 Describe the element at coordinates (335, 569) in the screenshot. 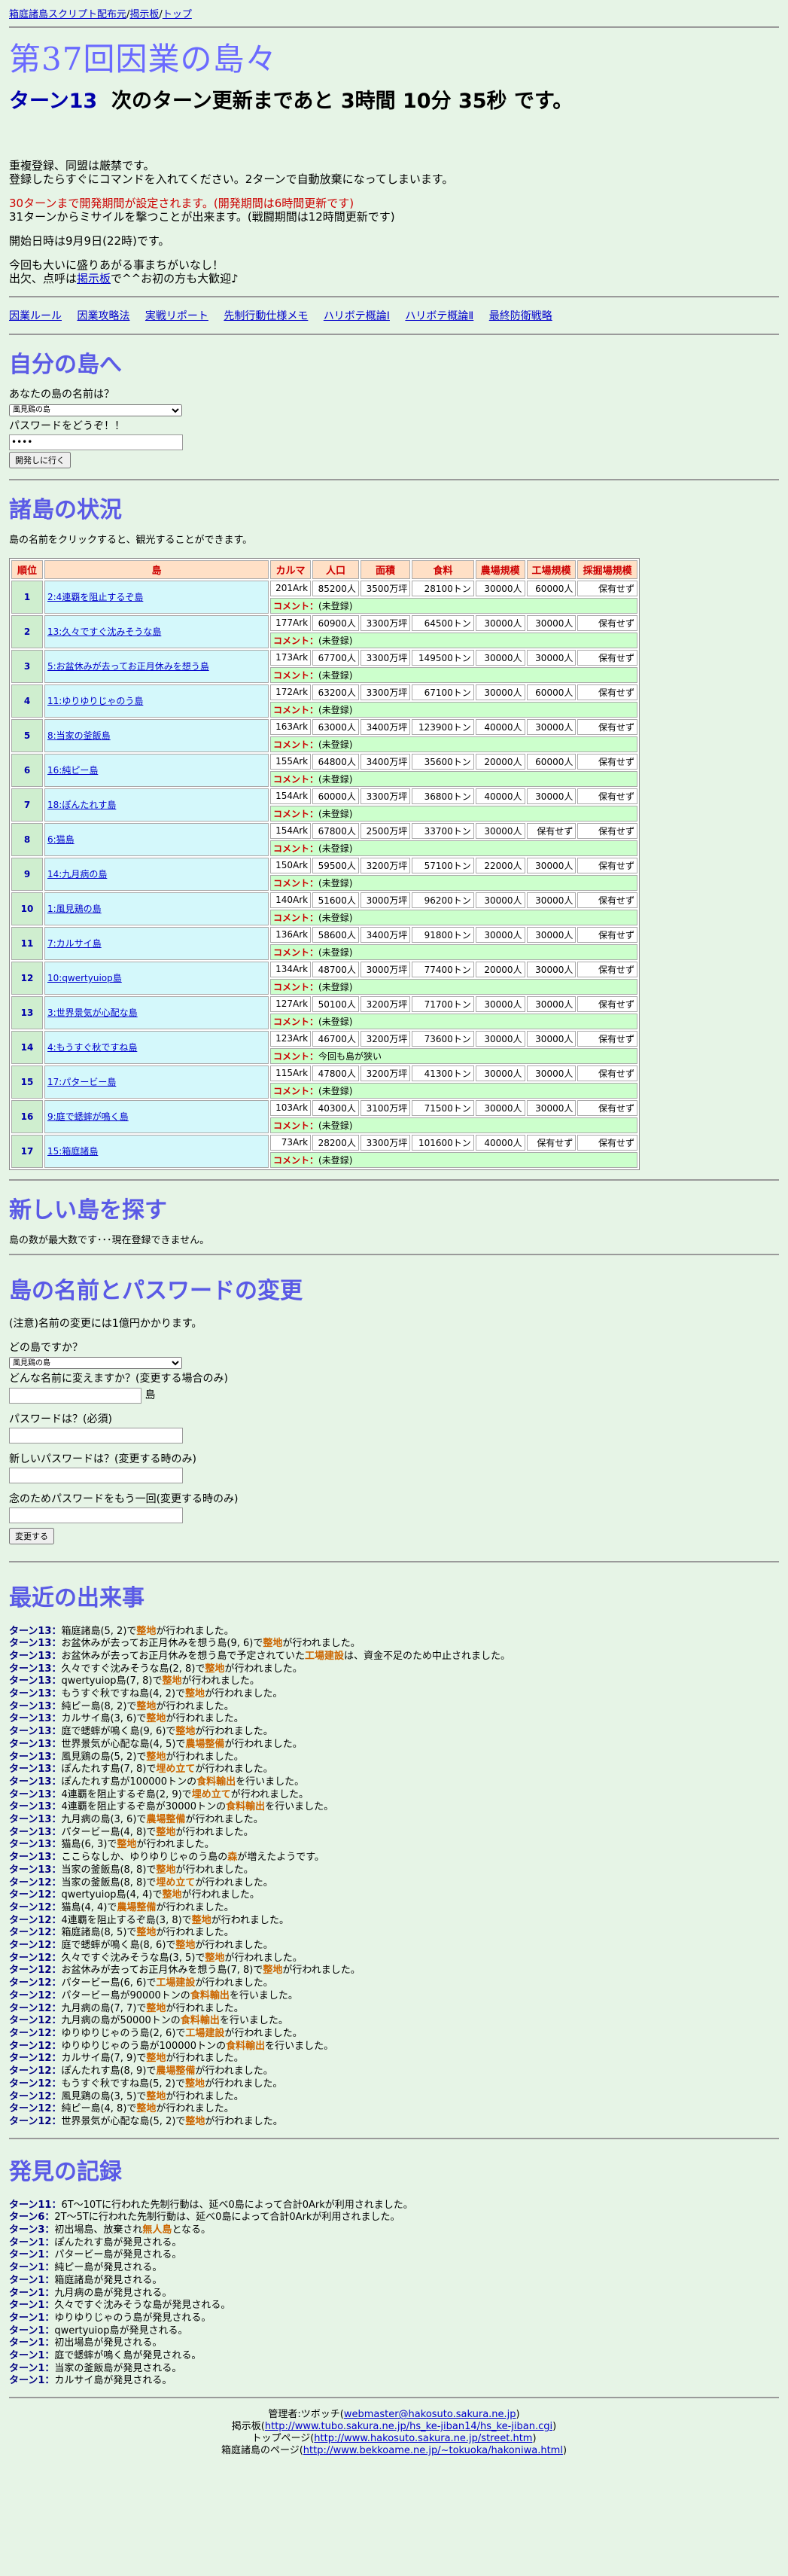

I see `column-header: 人口` at that location.